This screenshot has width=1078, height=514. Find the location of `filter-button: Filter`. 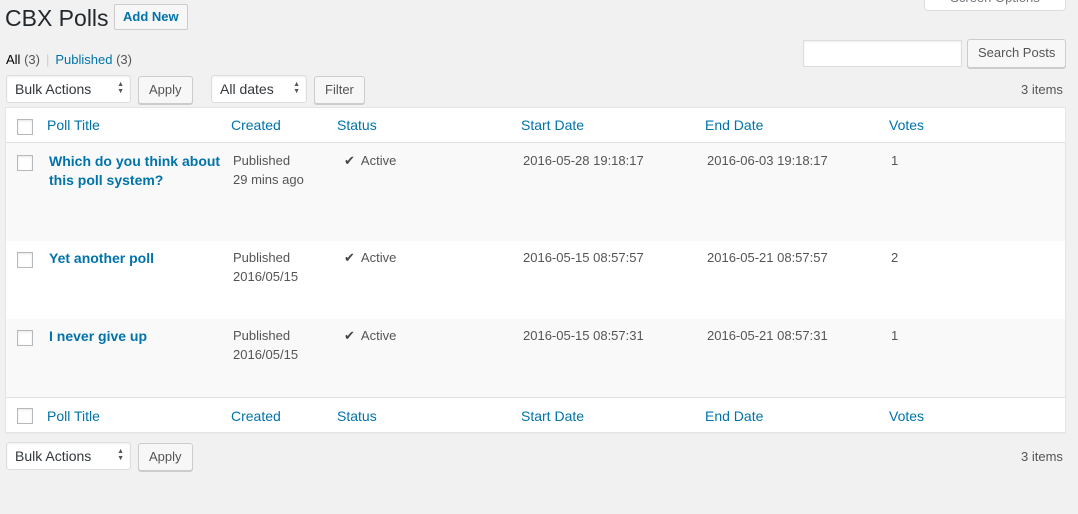

filter-button: Filter is located at coordinates (339, 90).